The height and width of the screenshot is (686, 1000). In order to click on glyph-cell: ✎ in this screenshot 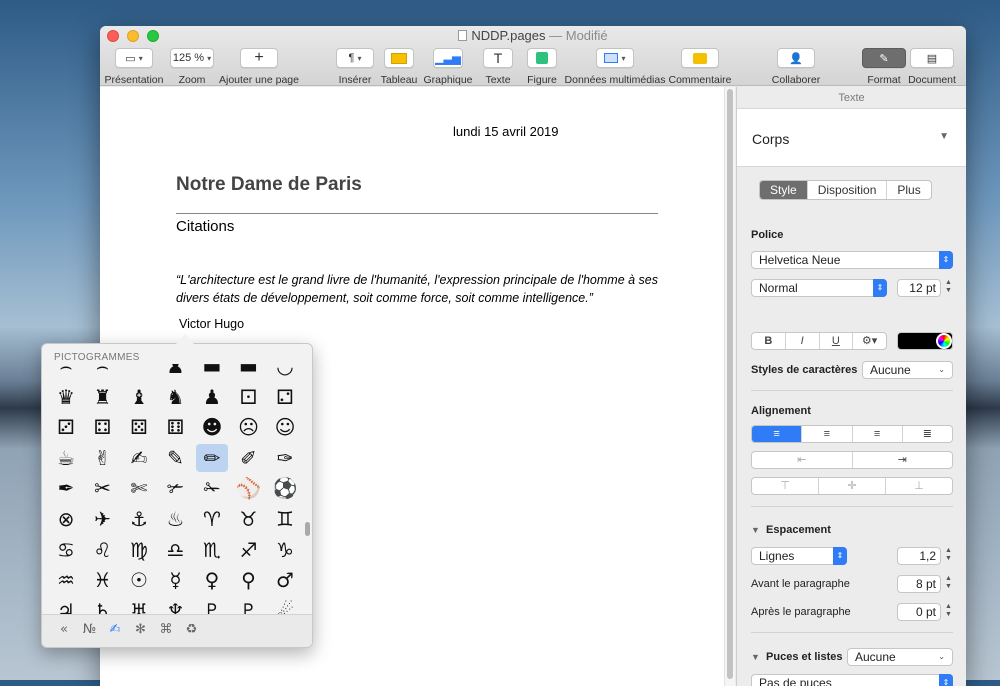, I will do `click(176, 458)`.